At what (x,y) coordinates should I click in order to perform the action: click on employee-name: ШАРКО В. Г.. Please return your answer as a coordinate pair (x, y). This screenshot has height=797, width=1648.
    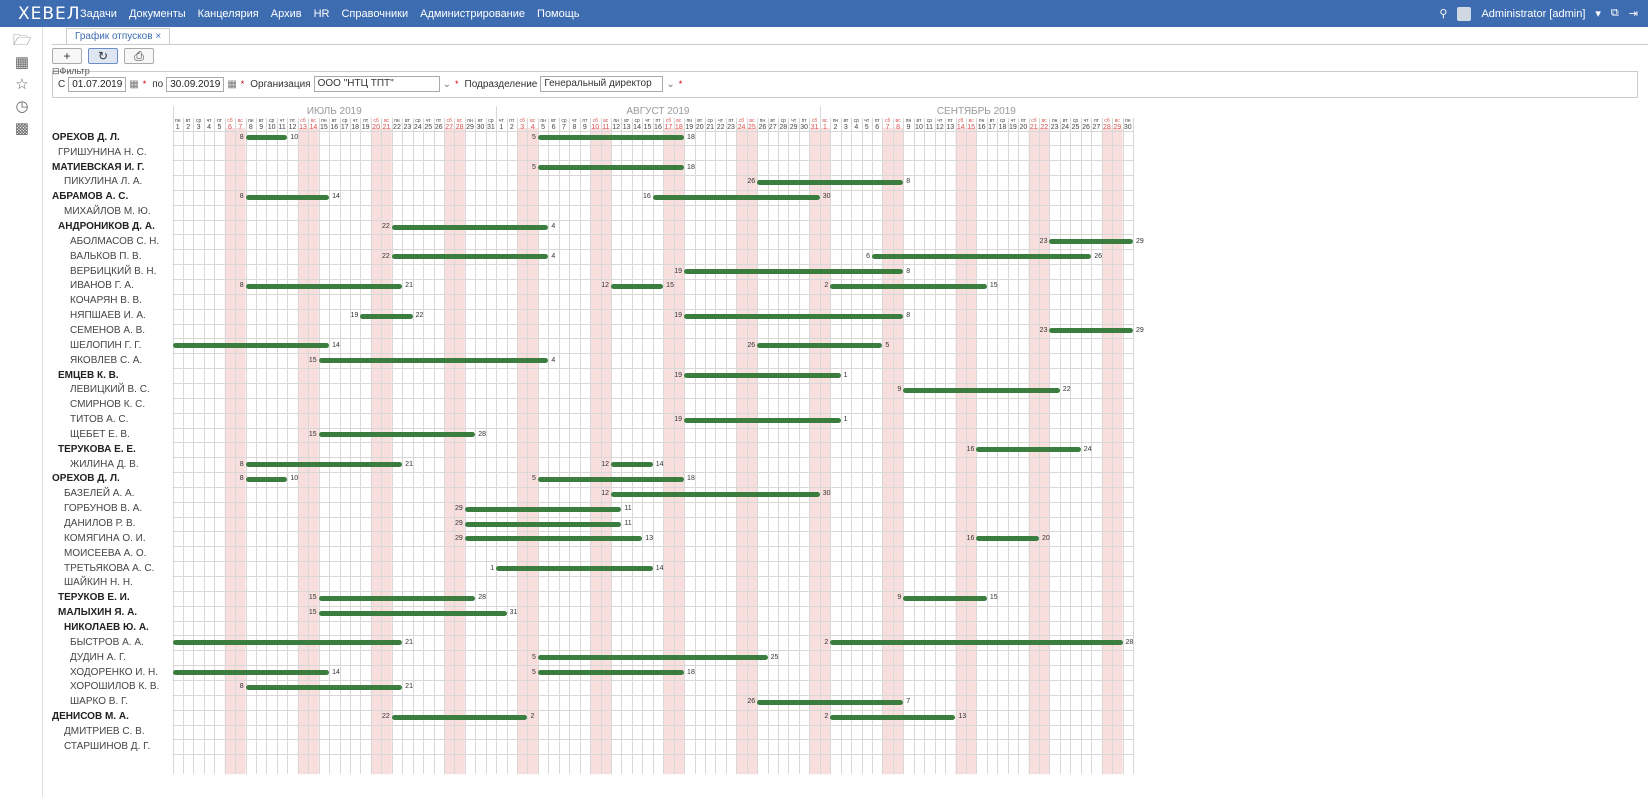
    Looking at the image, I should click on (99, 701).